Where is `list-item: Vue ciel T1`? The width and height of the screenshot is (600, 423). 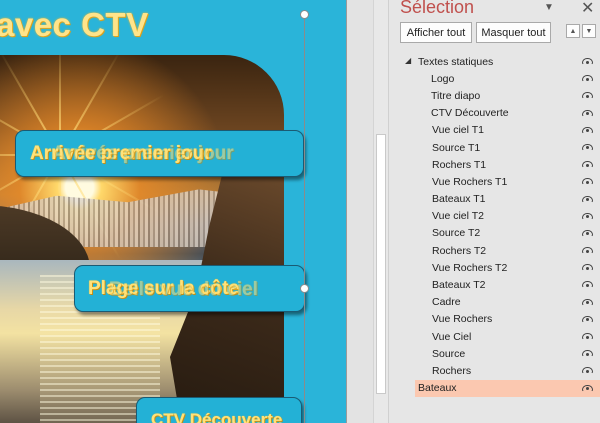
list-item: Vue ciel T1 is located at coordinates (494, 130).